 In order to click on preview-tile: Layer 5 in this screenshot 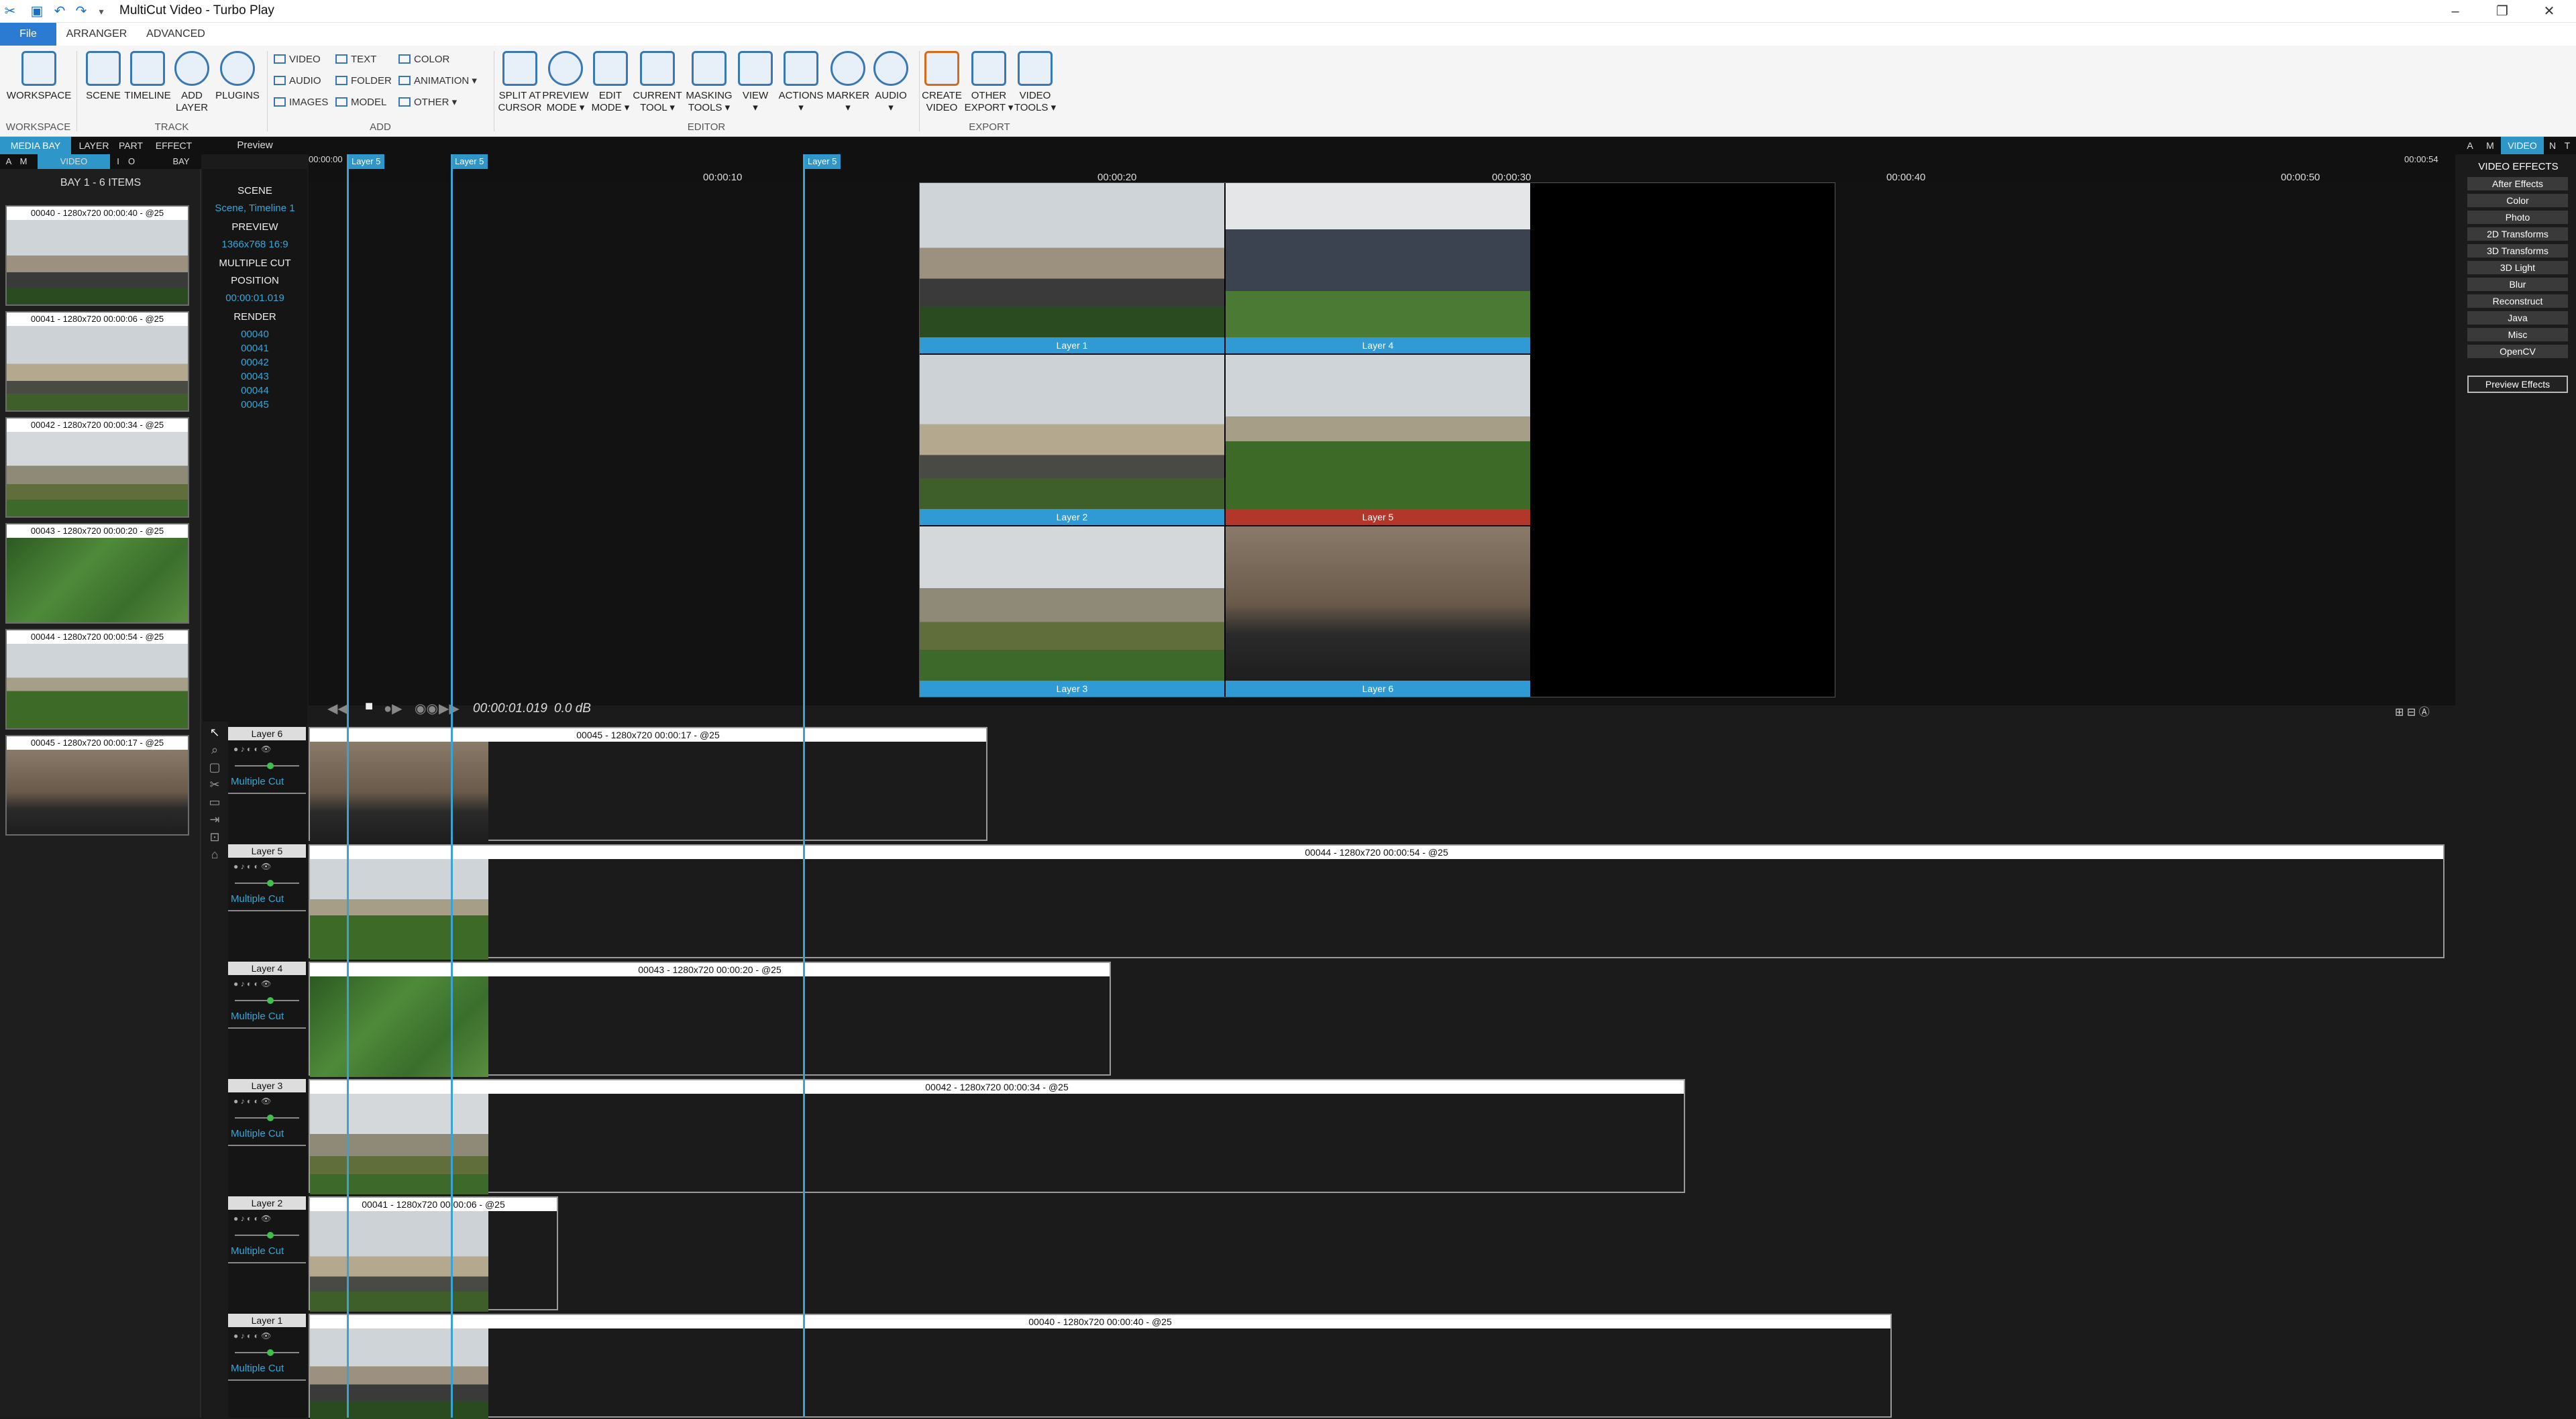, I will do `click(1378, 440)`.